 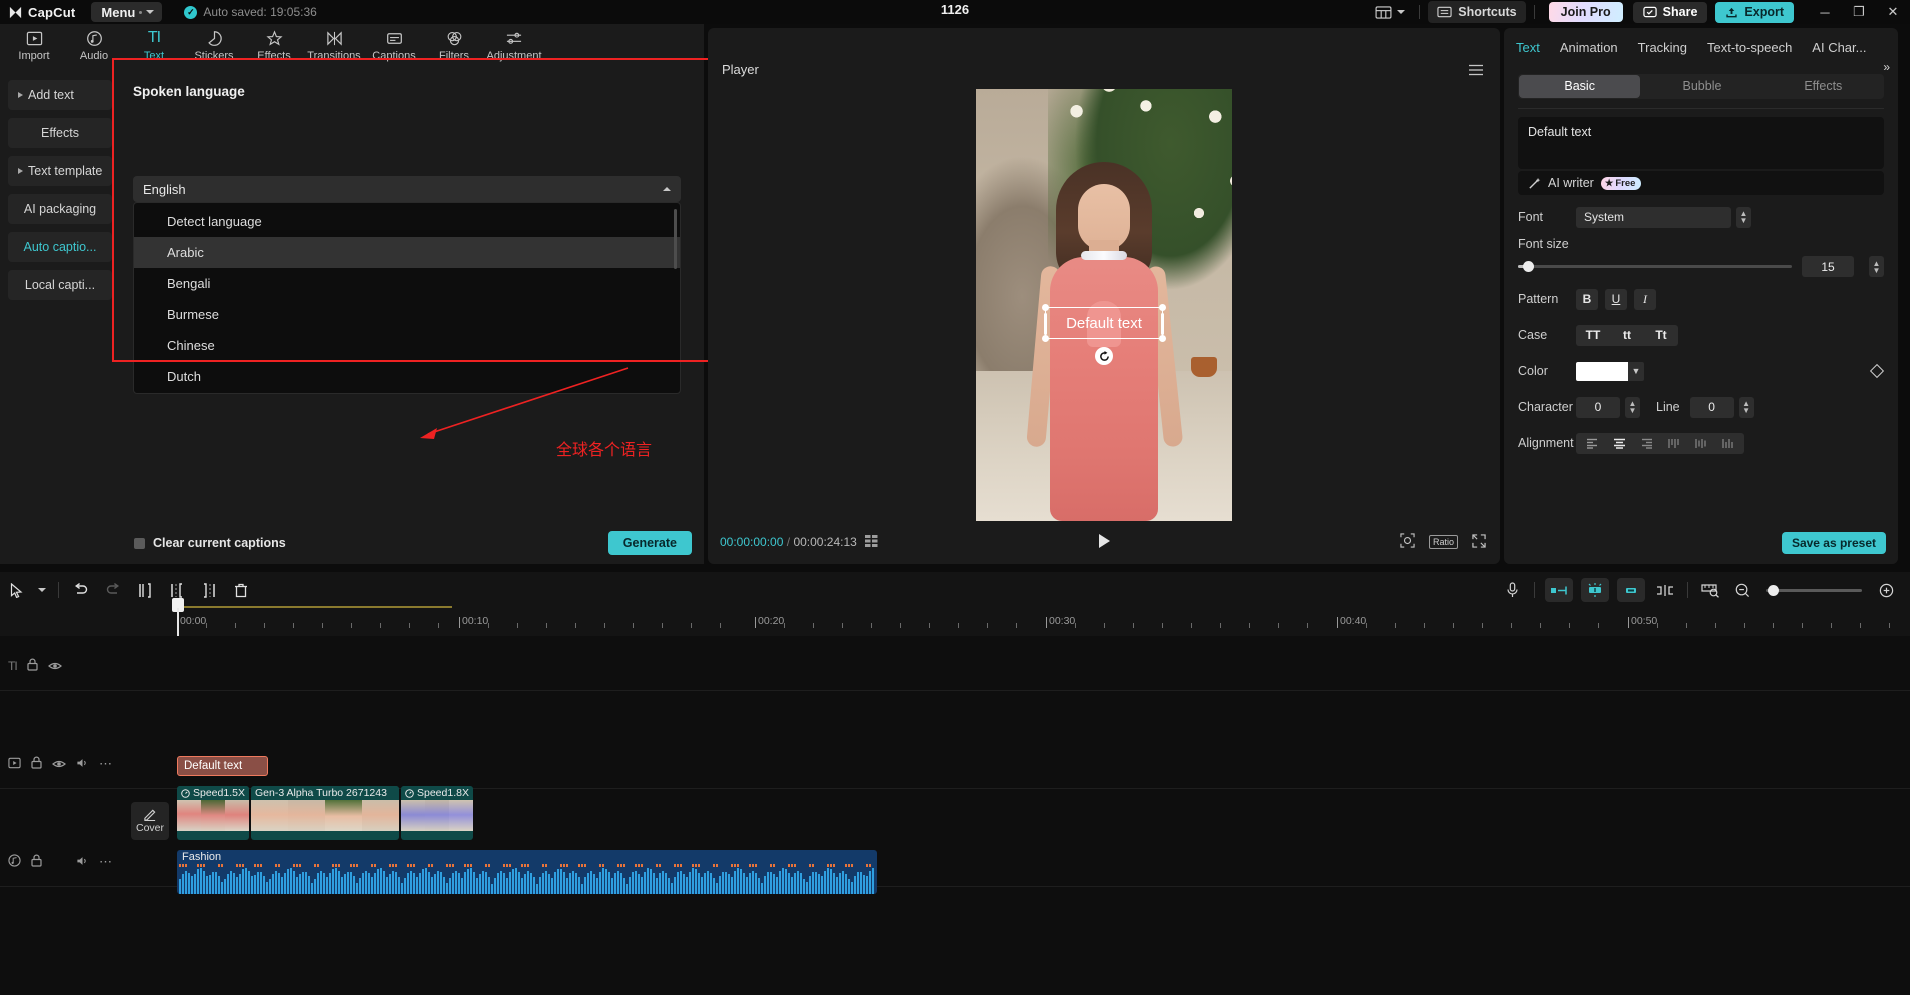 I want to click on tool-dropdown-button, so click(x=42, y=590).